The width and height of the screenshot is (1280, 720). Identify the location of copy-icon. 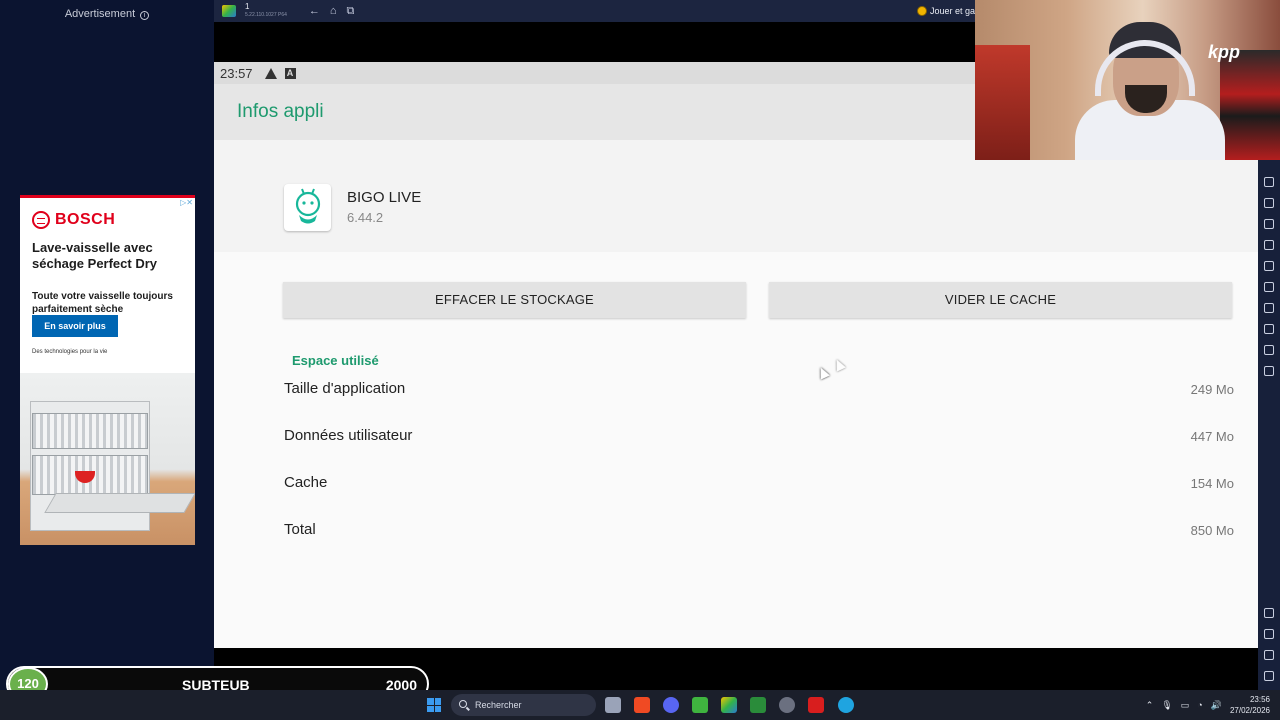
(1269, 287).